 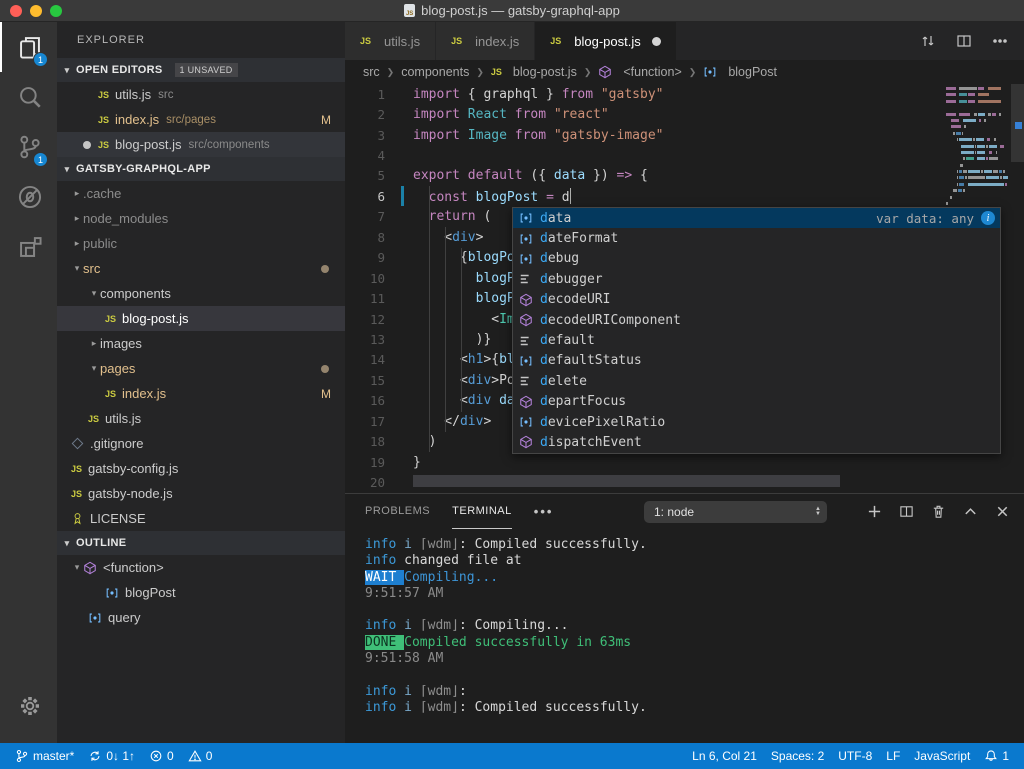 What do you see at coordinates (855, 756) in the screenshot?
I see `status-utf-8: UTF-8` at bounding box center [855, 756].